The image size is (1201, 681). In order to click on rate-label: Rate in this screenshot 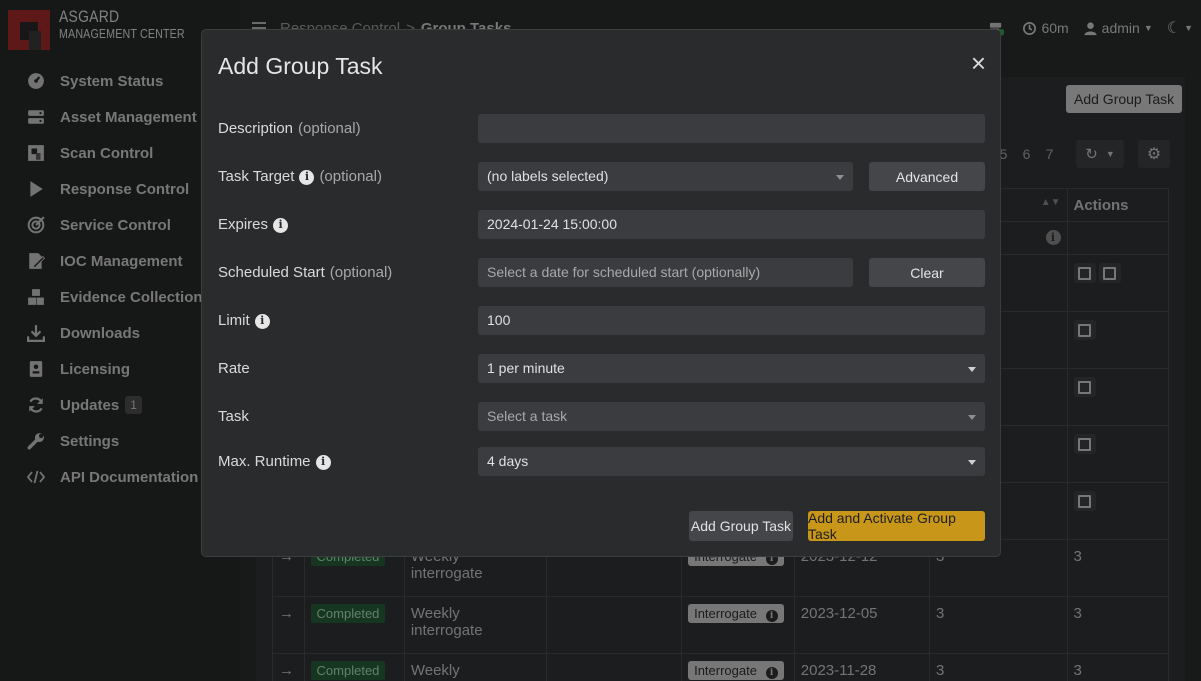, I will do `click(234, 368)`.